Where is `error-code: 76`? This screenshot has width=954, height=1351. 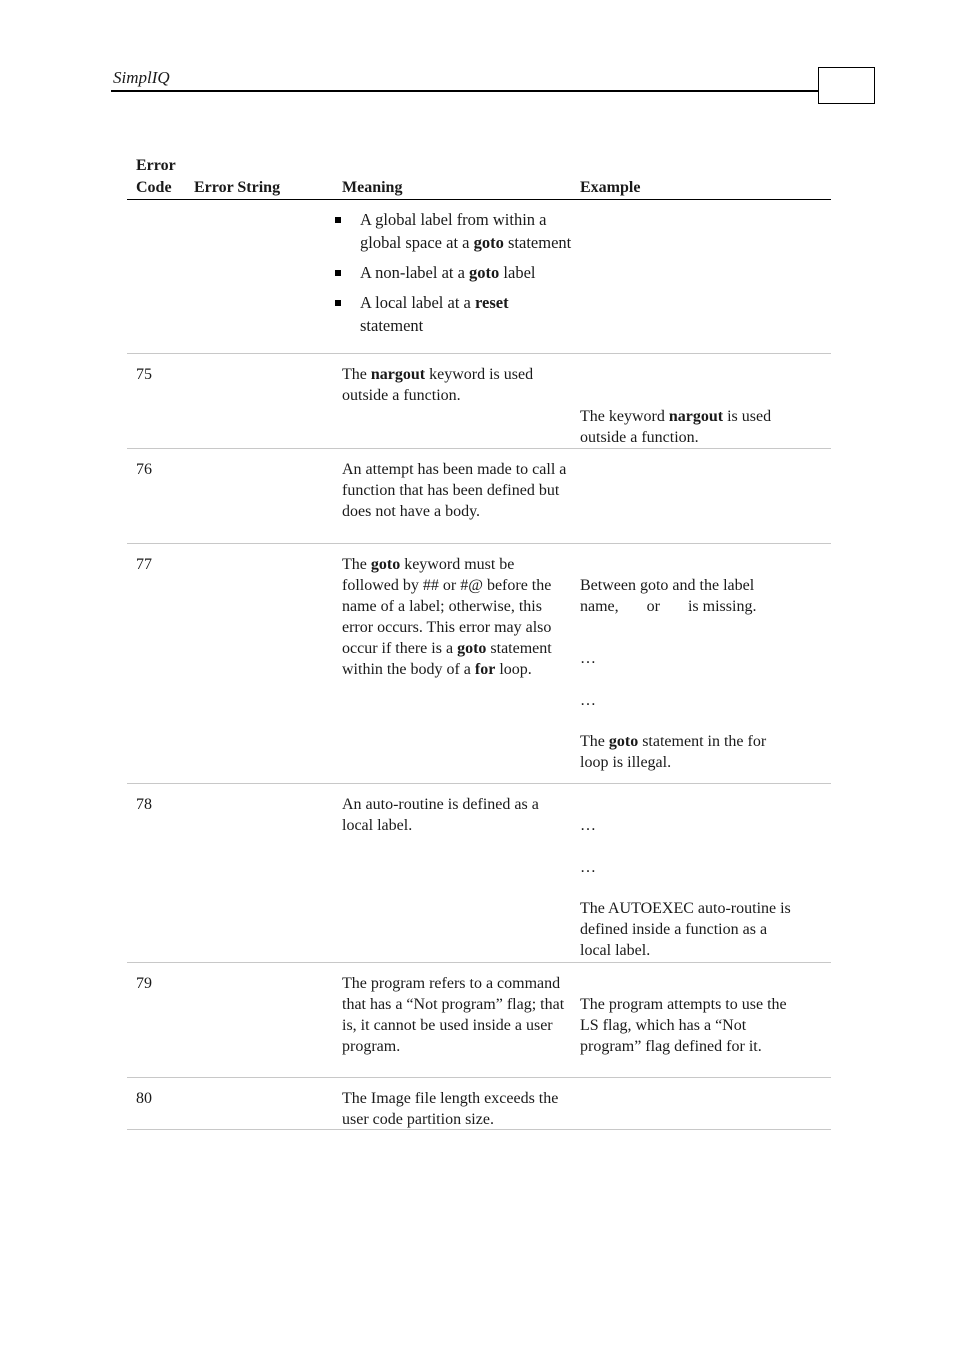 error-code: 76 is located at coordinates (144, 469).